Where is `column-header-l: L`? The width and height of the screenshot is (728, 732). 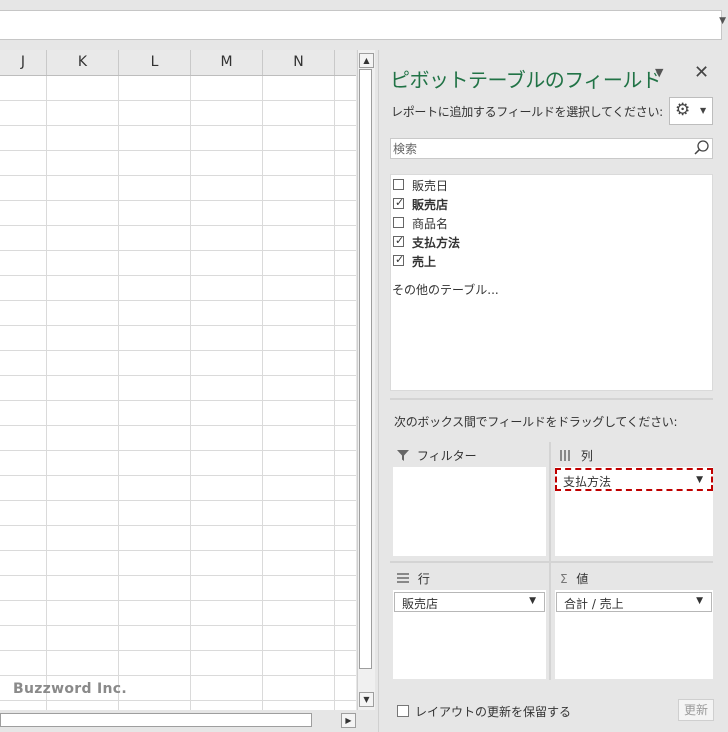 column-header-l: L is located at coordinates (155, 62).